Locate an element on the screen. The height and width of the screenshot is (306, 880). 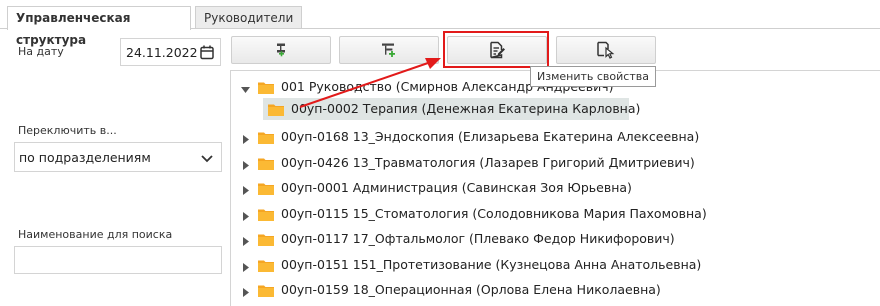
switch-select: по подразделениям is located at coordinates (118, 157).